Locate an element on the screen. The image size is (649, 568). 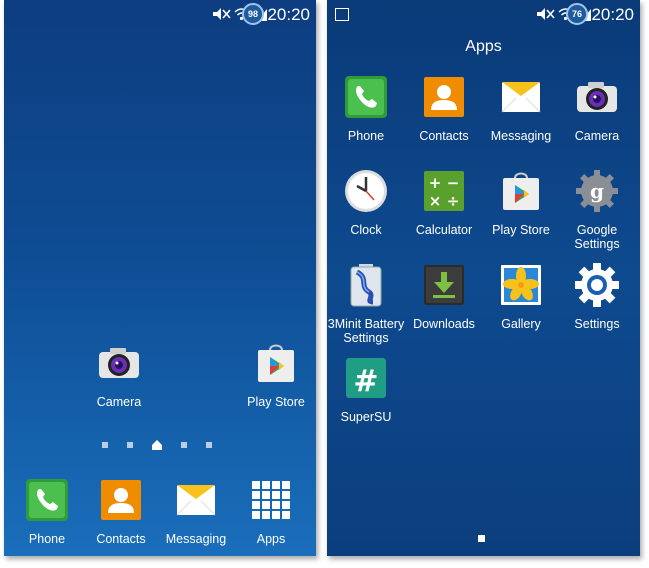
app-label: Google Settings is located at coordinates (597, 237).